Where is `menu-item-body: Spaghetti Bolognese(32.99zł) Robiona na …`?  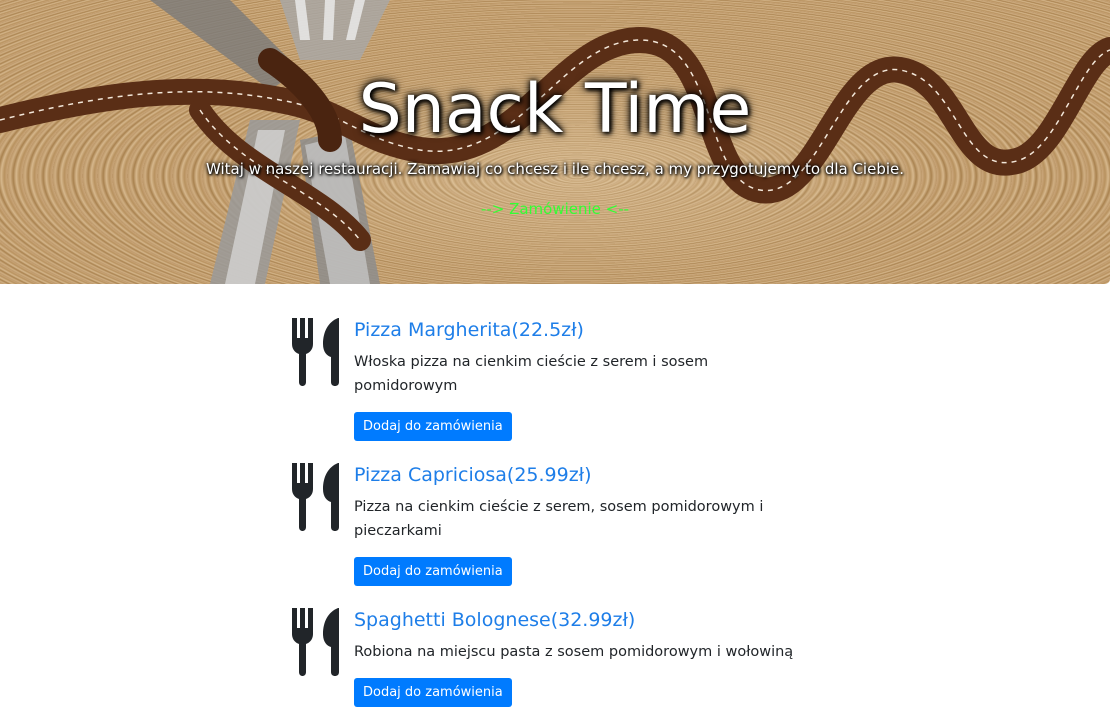 menu-item-body: Spaghetti Bolognese(32.99zł) Robiona na … is located at coordinates (584, 662).